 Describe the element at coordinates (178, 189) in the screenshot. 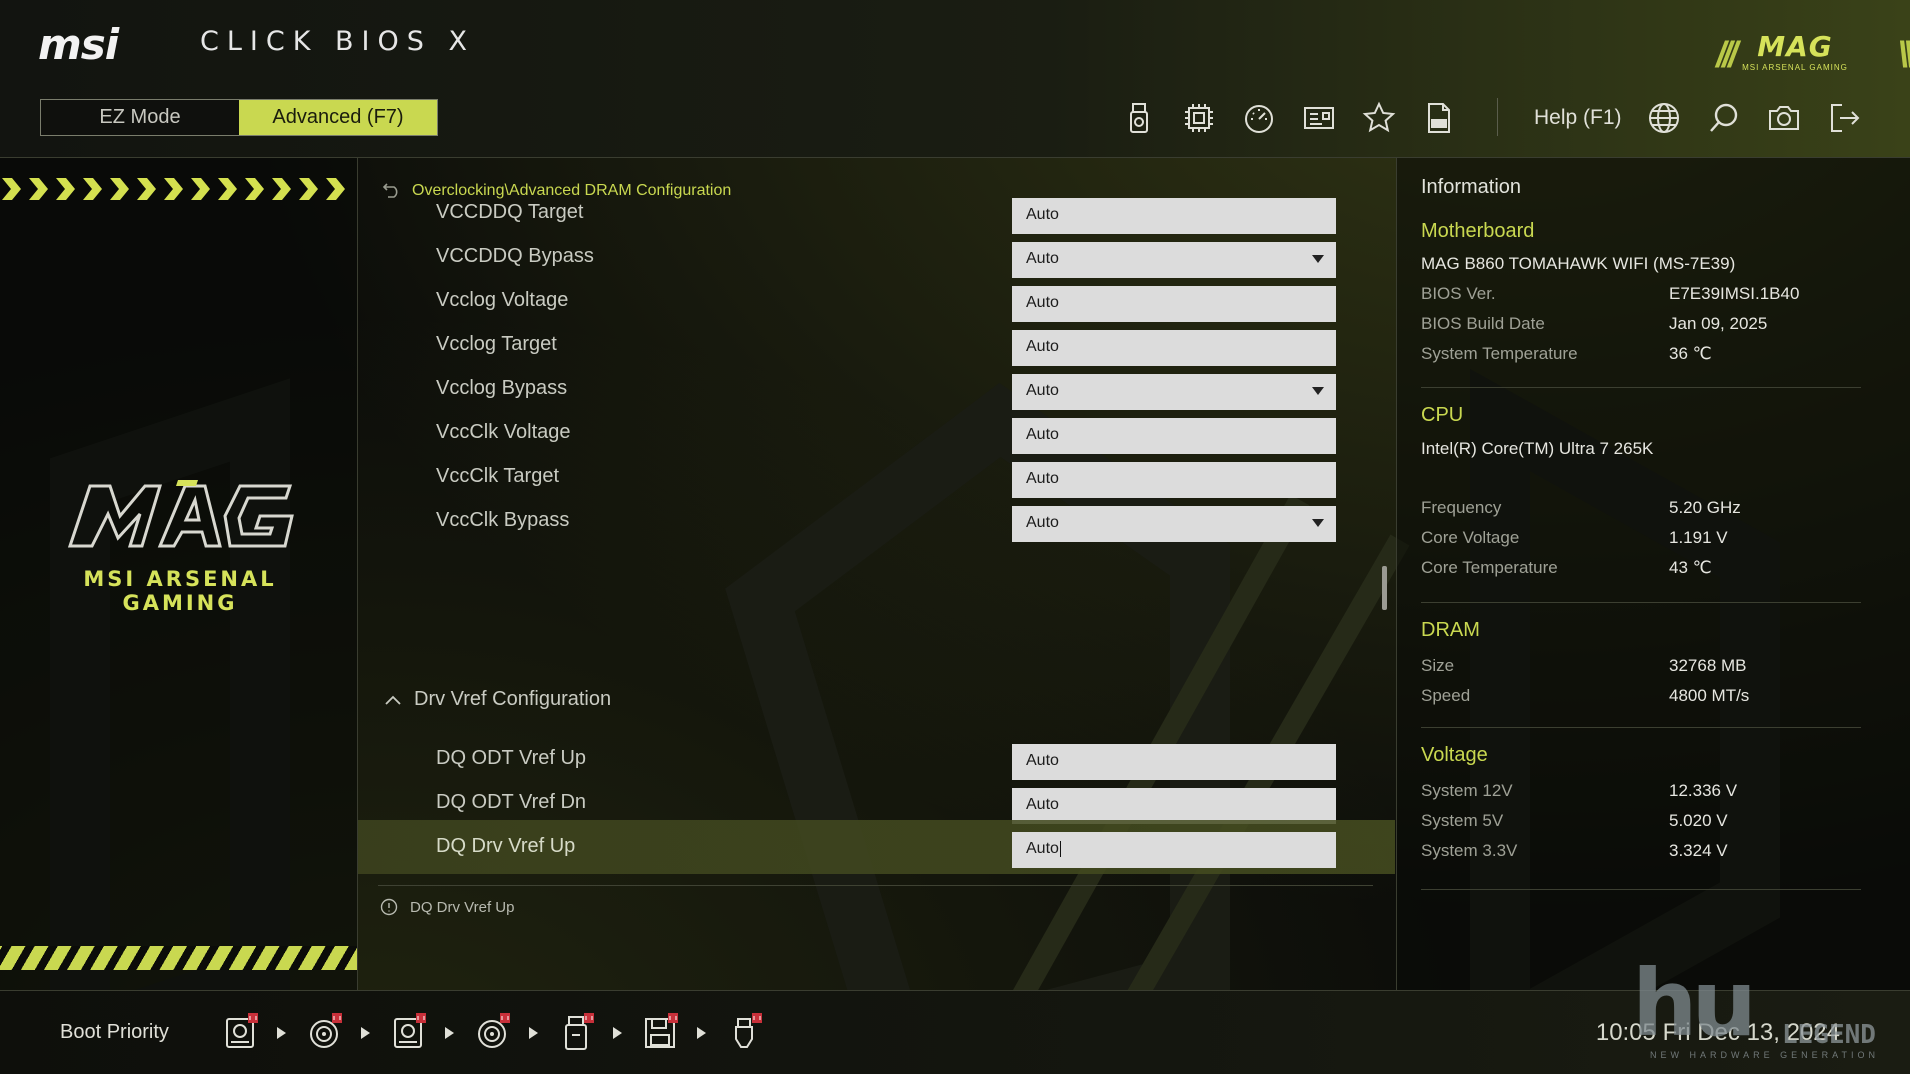

I see `chevron-strip` at that location.